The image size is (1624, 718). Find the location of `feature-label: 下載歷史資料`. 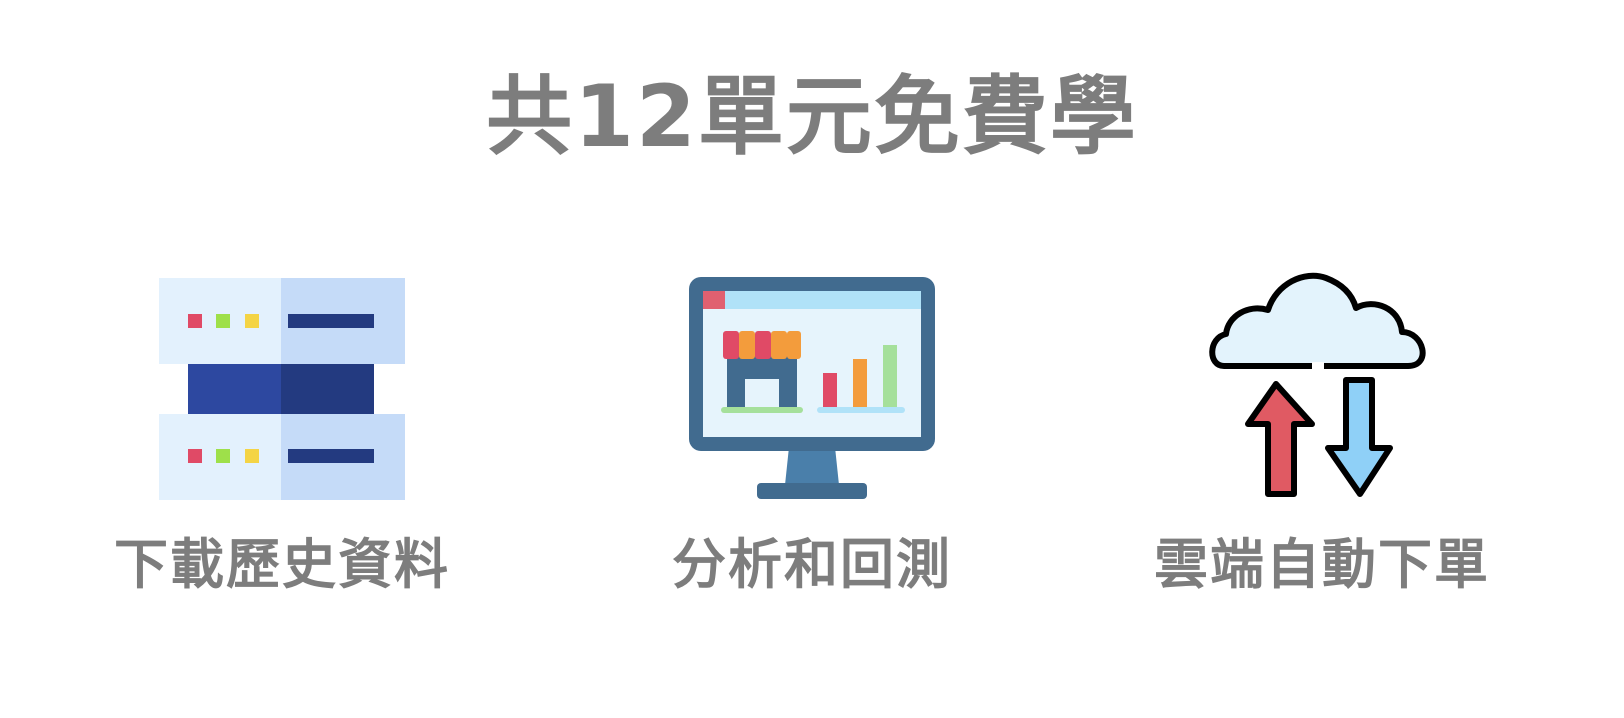

feature-label: 下載歷史資料 is located at coordinates (282, 564).